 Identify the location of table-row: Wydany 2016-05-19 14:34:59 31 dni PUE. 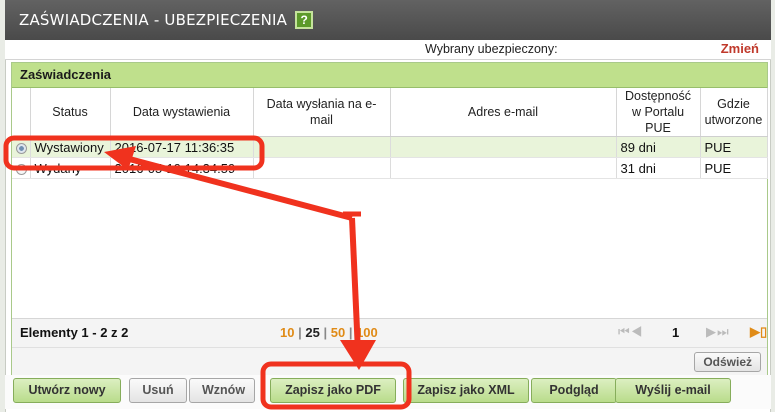
(390, 168).